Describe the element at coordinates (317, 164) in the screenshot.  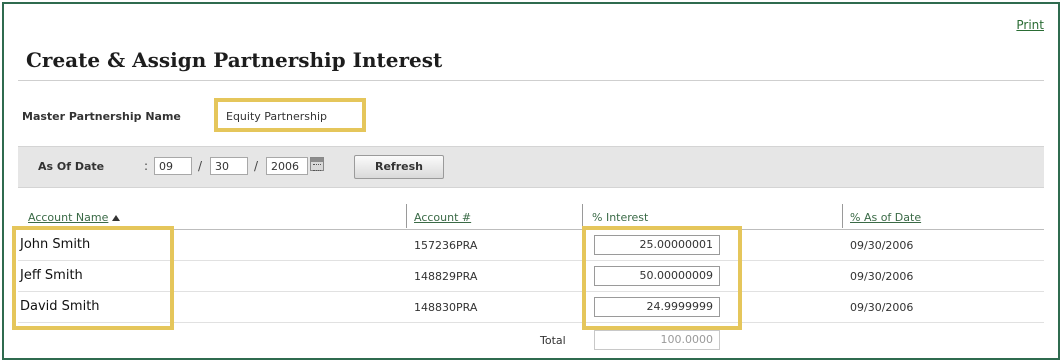
I see `calendar-icon` at that location.